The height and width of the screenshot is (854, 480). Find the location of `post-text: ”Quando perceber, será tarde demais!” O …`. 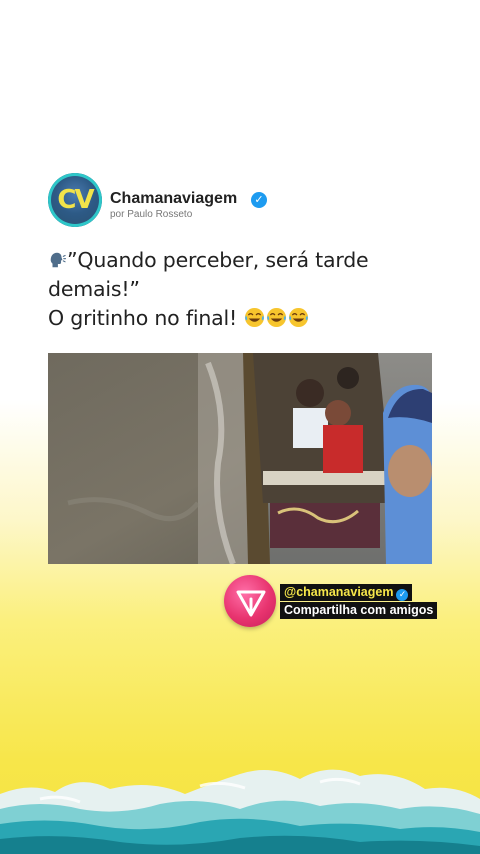

post-text: ”Quando perceber, será tarde demais!” O … is located at coordinates (243, 289).